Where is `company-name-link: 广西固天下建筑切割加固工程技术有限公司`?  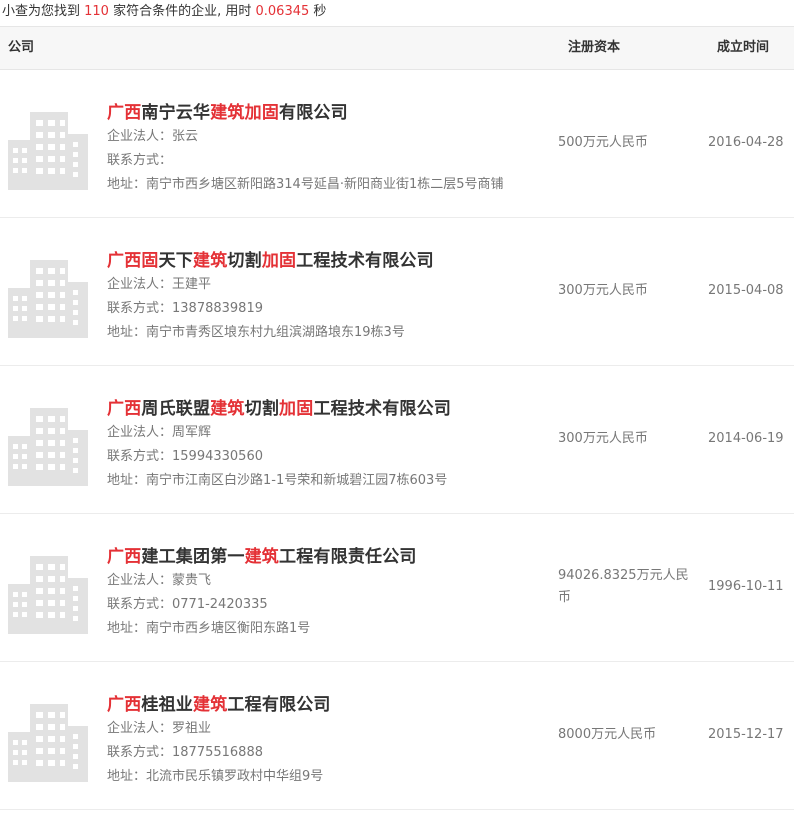 company-name-link: 广西固天下建筑切割加固工程技术有限公司 is located at coordinates (270, 258).